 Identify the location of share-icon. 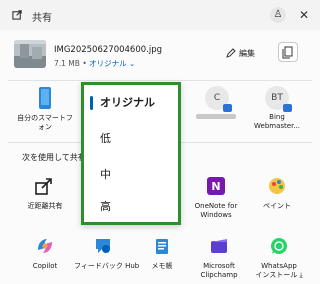
(17, 15).